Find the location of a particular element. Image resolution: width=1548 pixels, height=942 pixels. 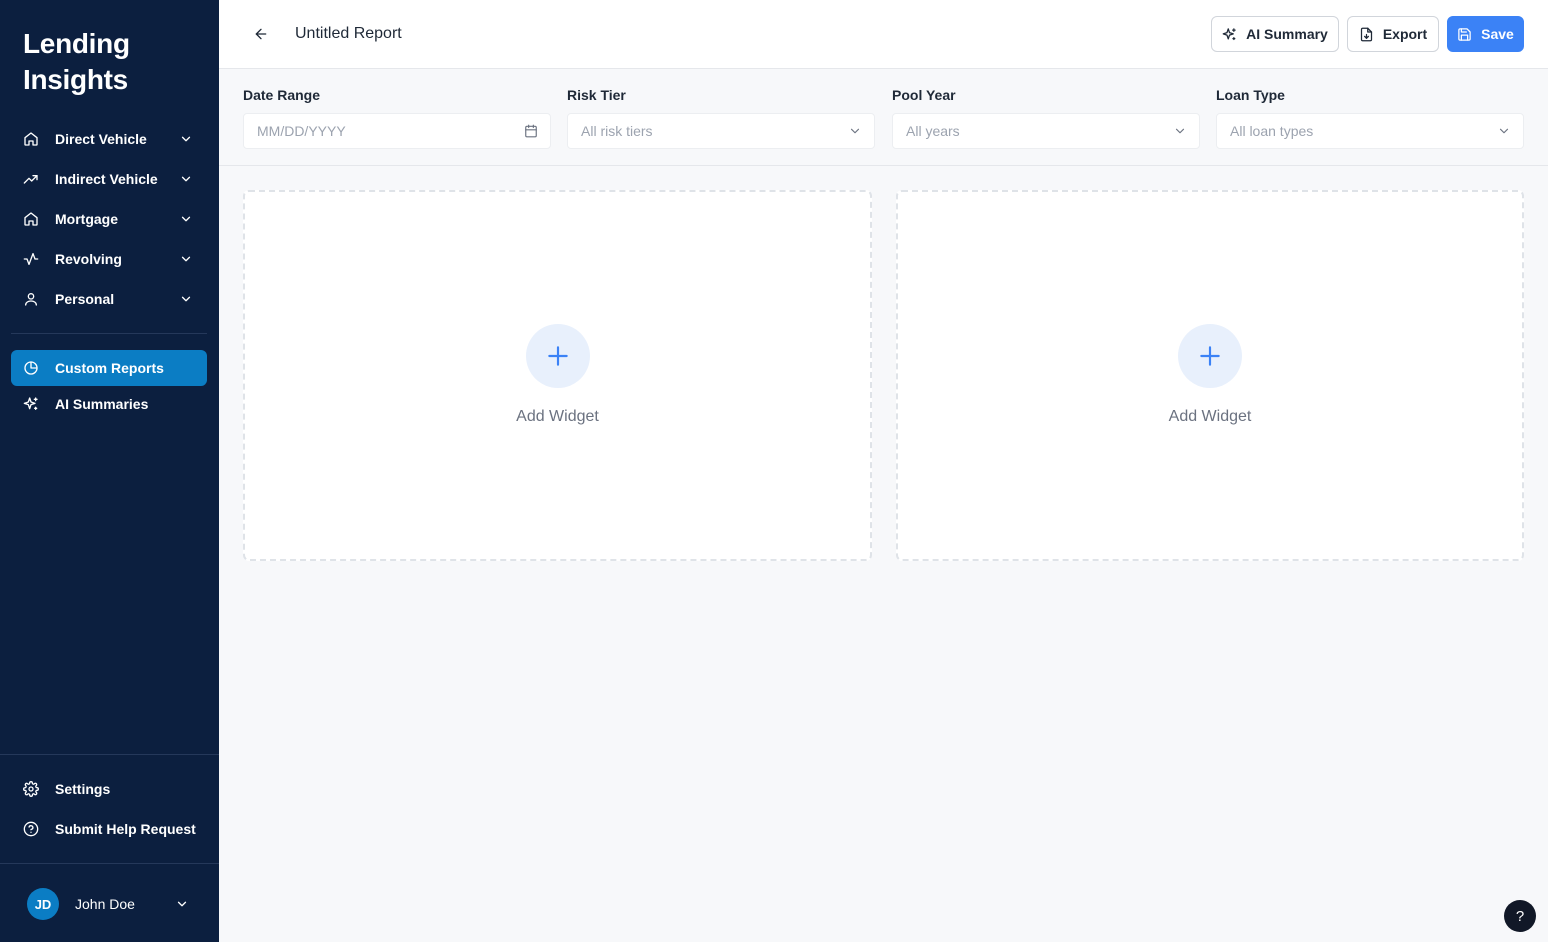

trending-up-icon is located at coordinates (31, 179).